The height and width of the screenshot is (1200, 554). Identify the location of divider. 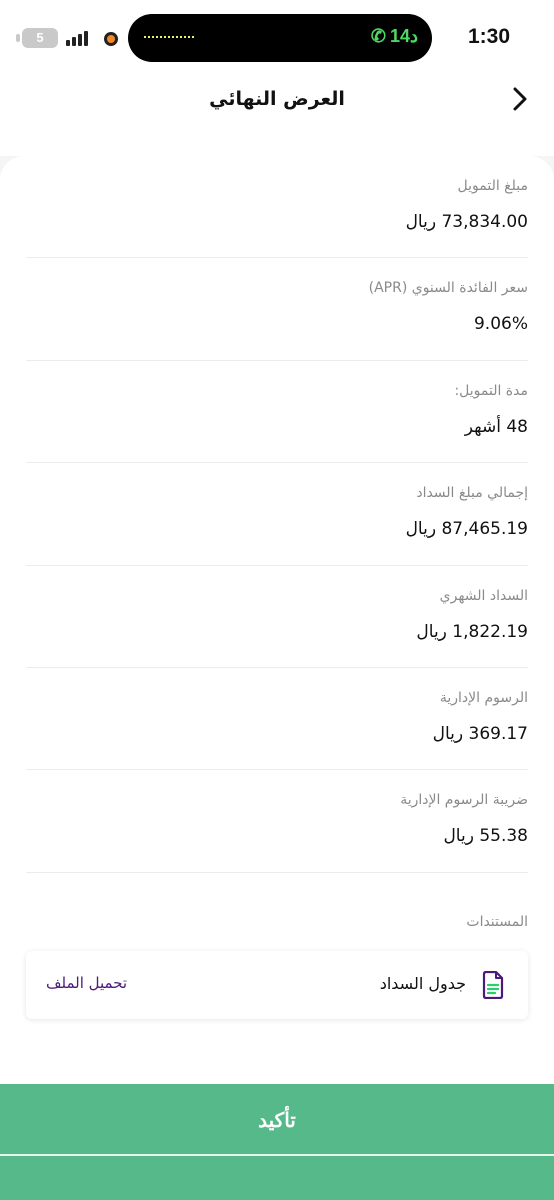
(277, 1155).